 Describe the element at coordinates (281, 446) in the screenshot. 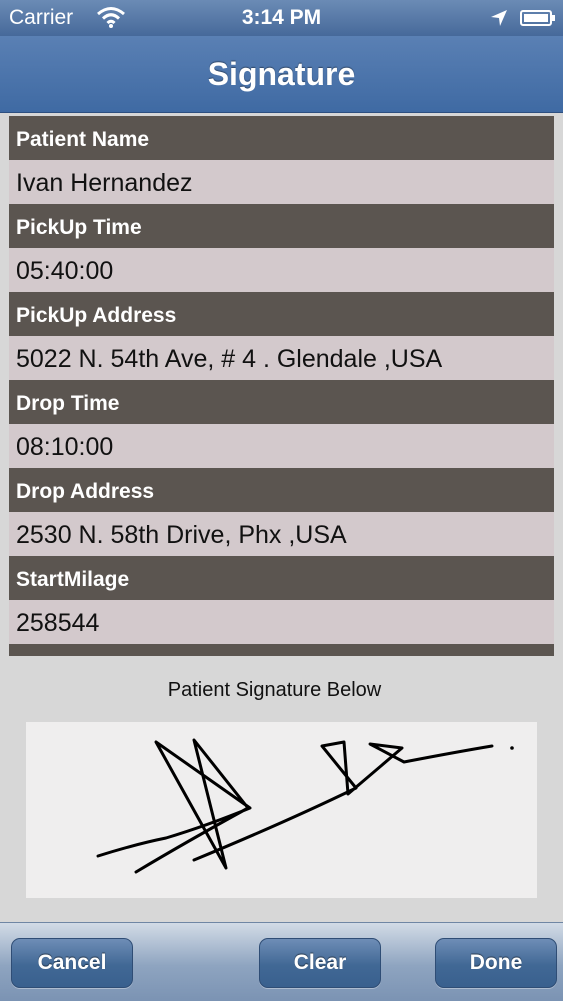

I see `field-value-drop-time: 08:10:00` at that location.